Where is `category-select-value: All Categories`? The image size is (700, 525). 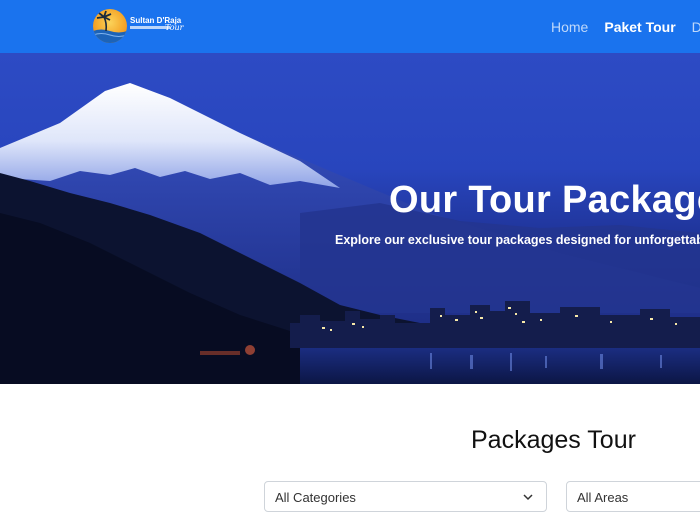
category-select-value: All Categories is located at coordinates (315, 497).